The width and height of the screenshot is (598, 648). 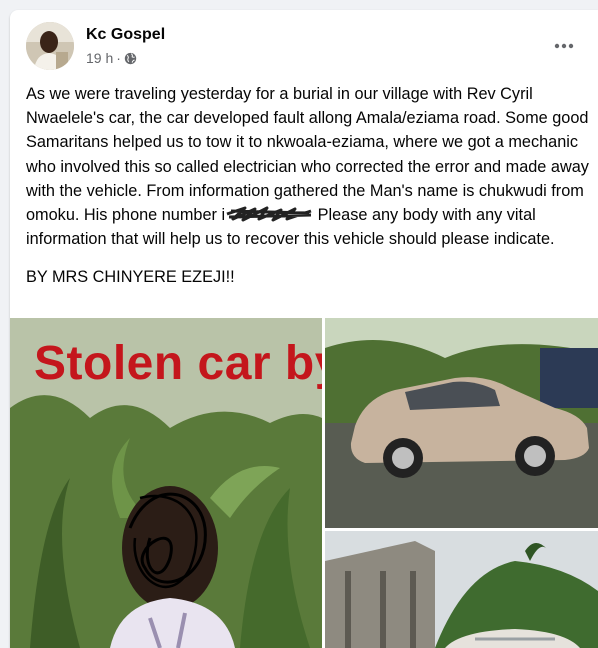 I want to click on author-avatar, so click(x=50, y=46).